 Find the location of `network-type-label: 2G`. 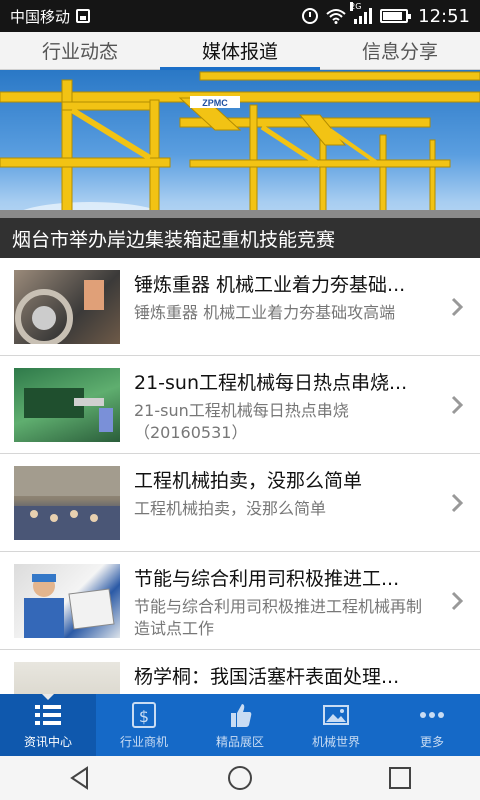

network-type-label: 2G is located at coordinates (356, 6).